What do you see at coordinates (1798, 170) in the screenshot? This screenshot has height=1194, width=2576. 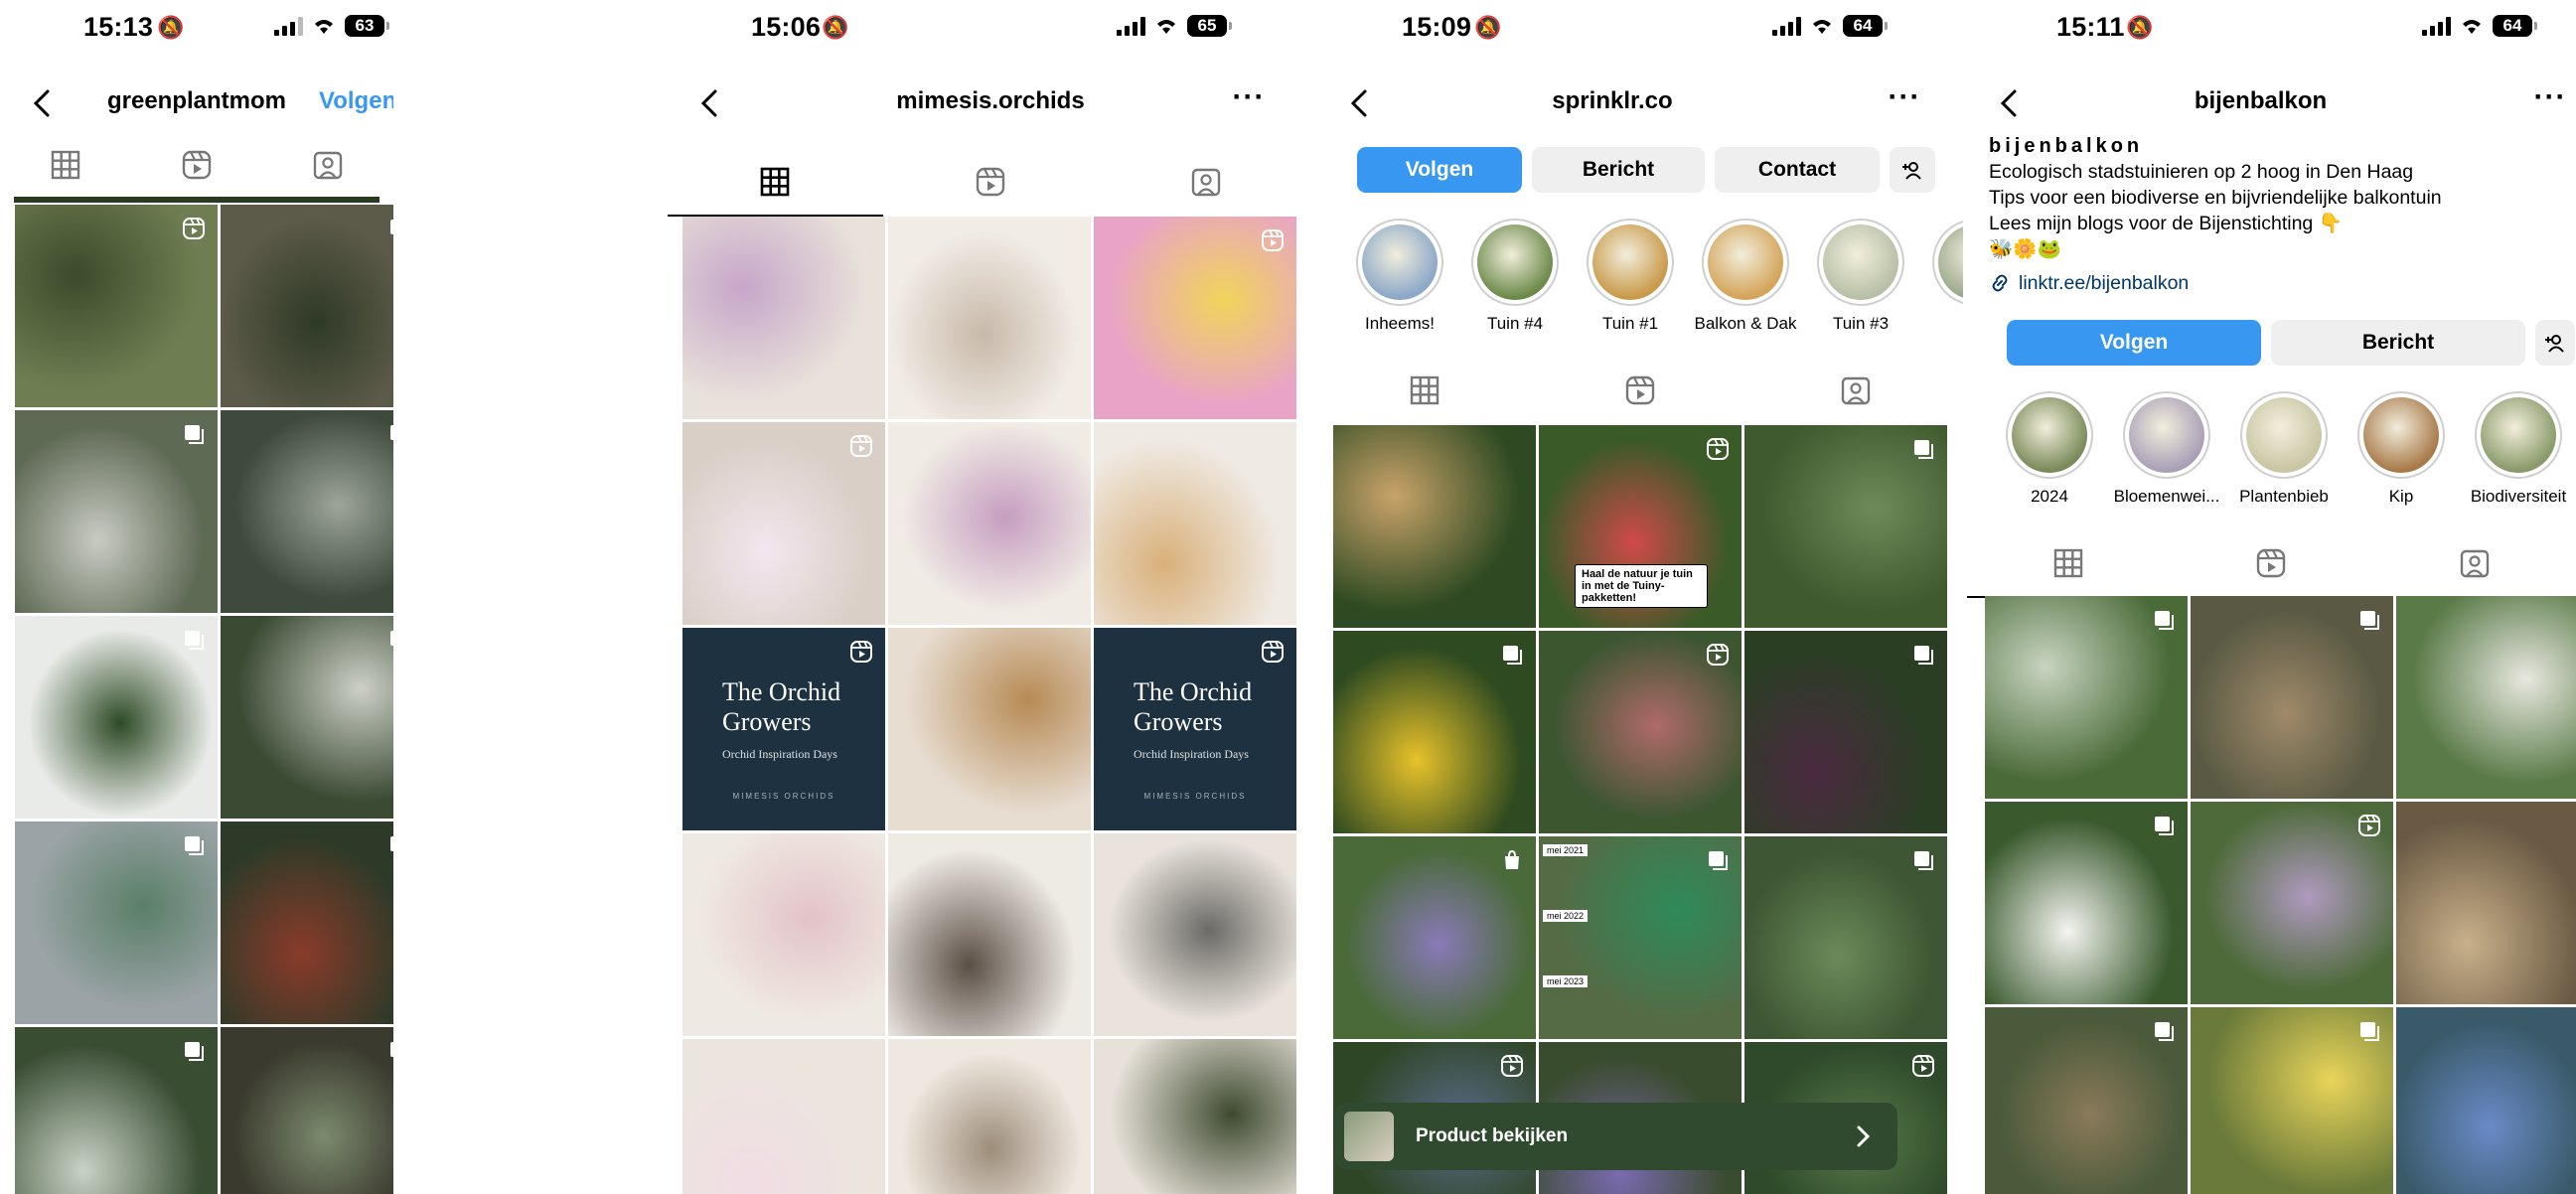 I see `contact-button: Contact` at bounding box center [1798, 170].